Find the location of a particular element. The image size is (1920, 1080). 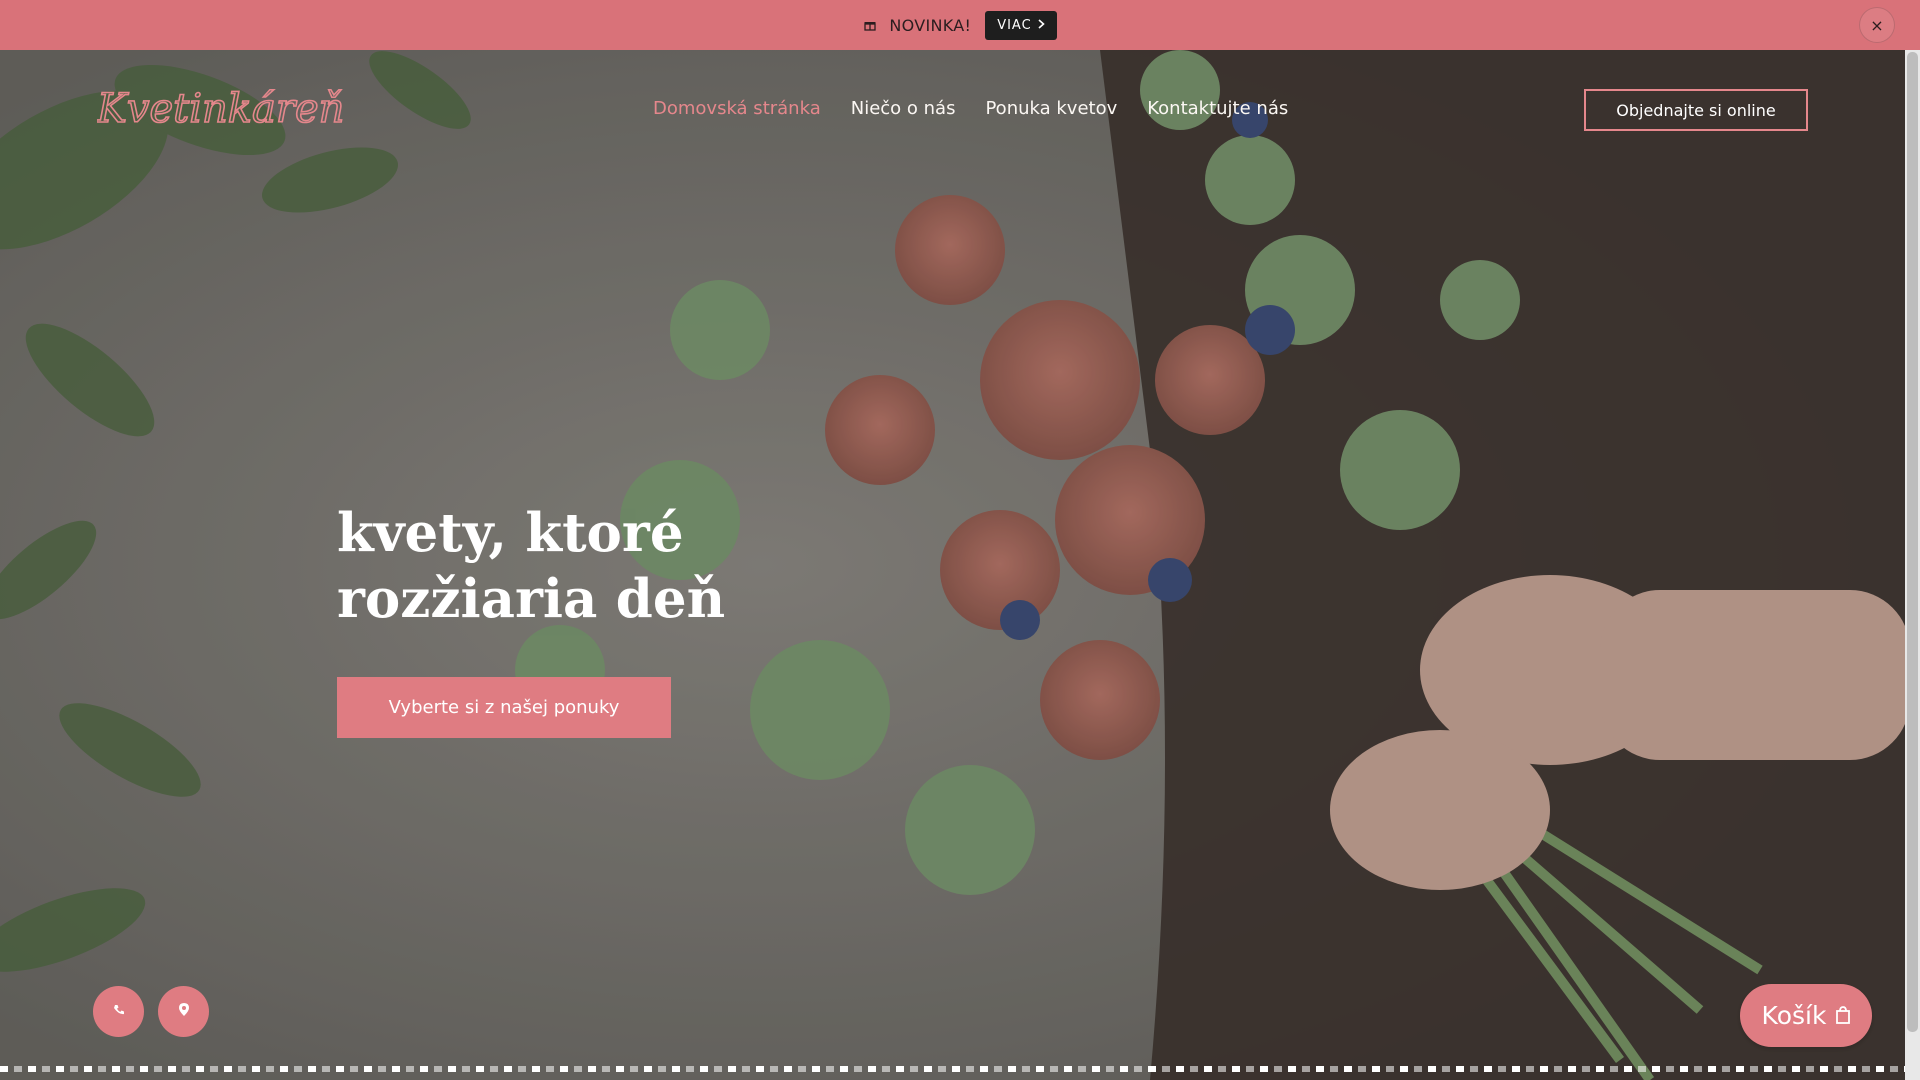

nav-item-contact: Kontaktujte nás is located at coordinates (1217, 108).